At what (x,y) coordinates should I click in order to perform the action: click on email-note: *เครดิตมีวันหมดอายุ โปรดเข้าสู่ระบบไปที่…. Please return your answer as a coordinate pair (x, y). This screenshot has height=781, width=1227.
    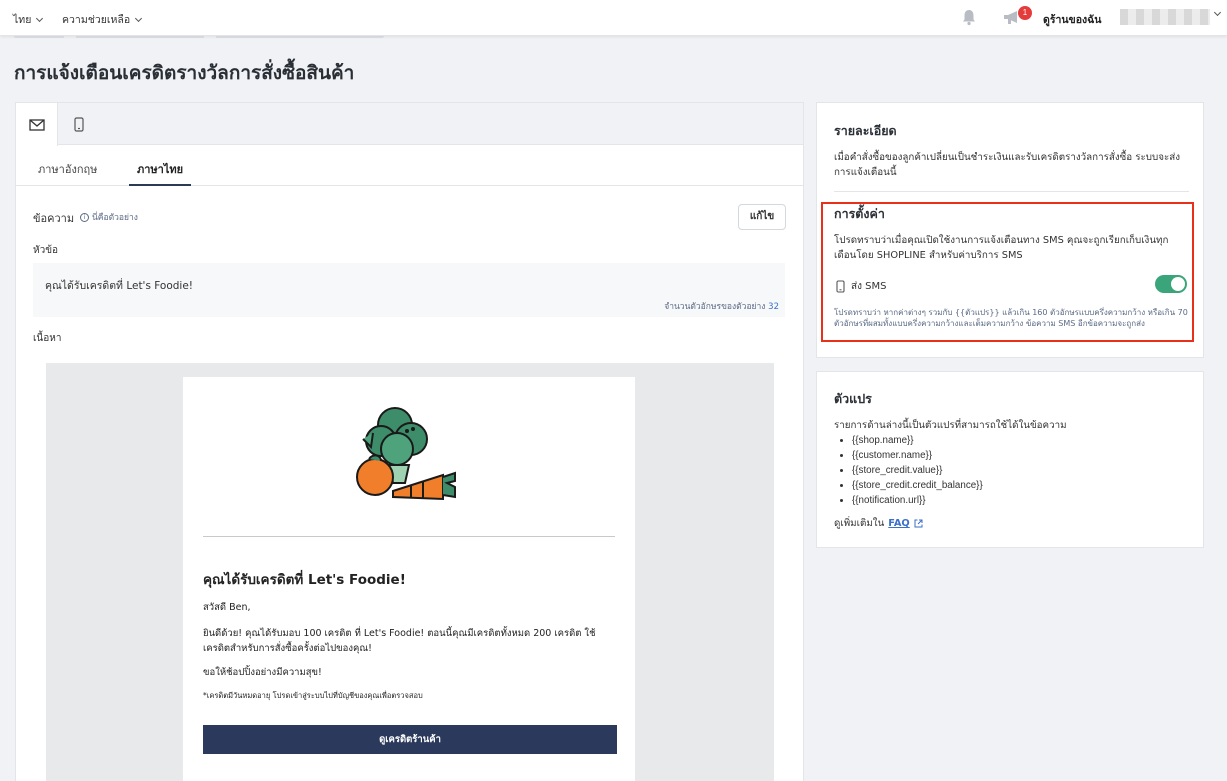
    Looking at the image, I should click on (313, 695).